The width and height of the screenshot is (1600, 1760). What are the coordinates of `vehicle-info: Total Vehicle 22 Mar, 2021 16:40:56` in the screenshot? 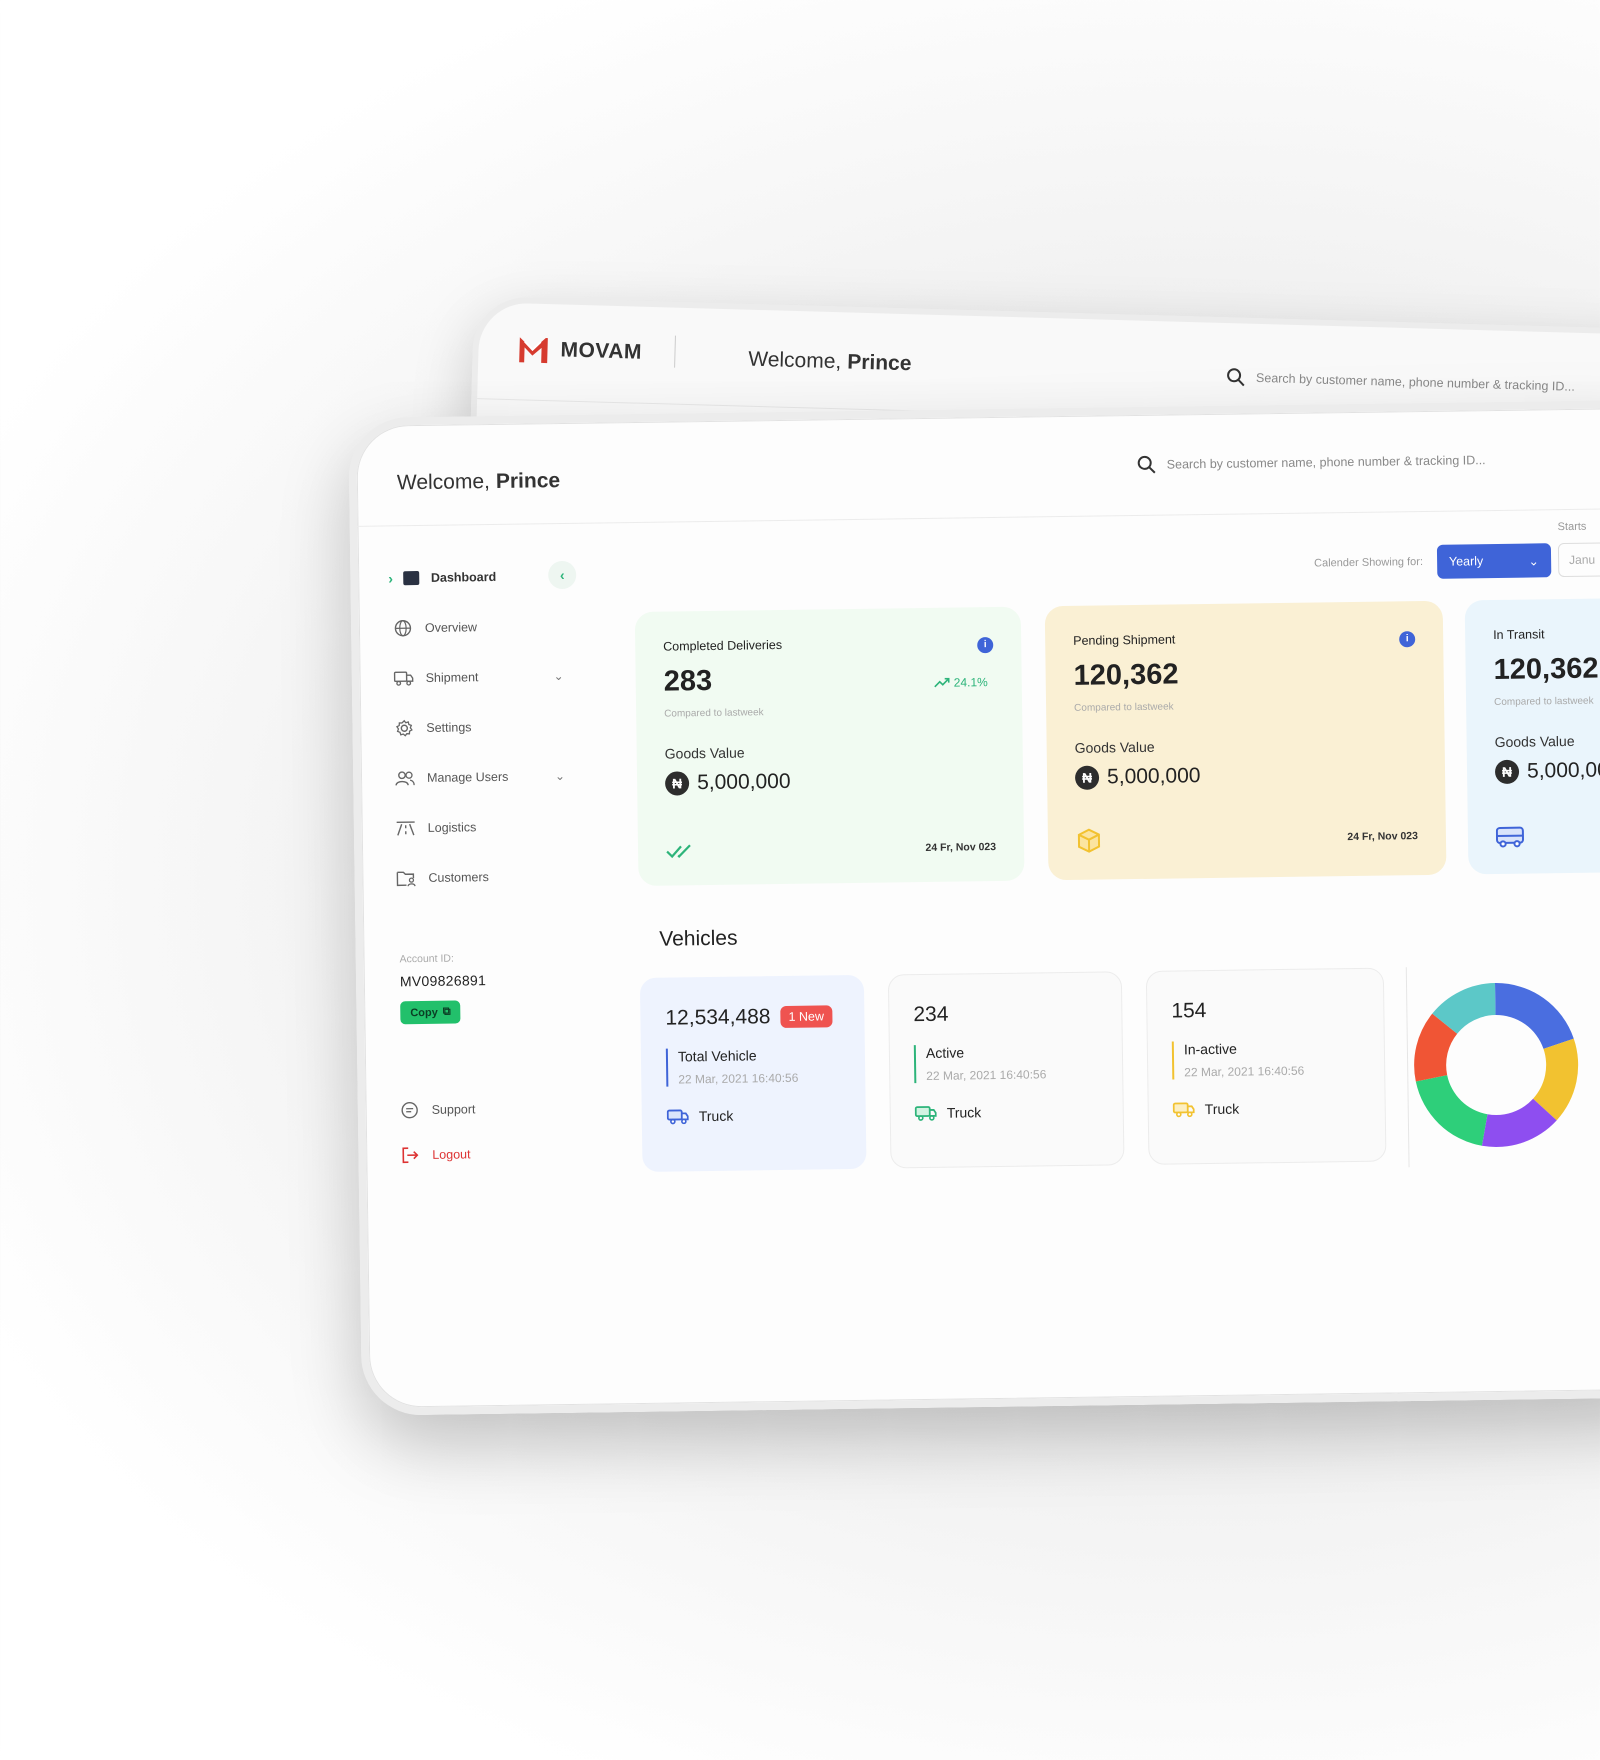 It's located at (753, 1066).